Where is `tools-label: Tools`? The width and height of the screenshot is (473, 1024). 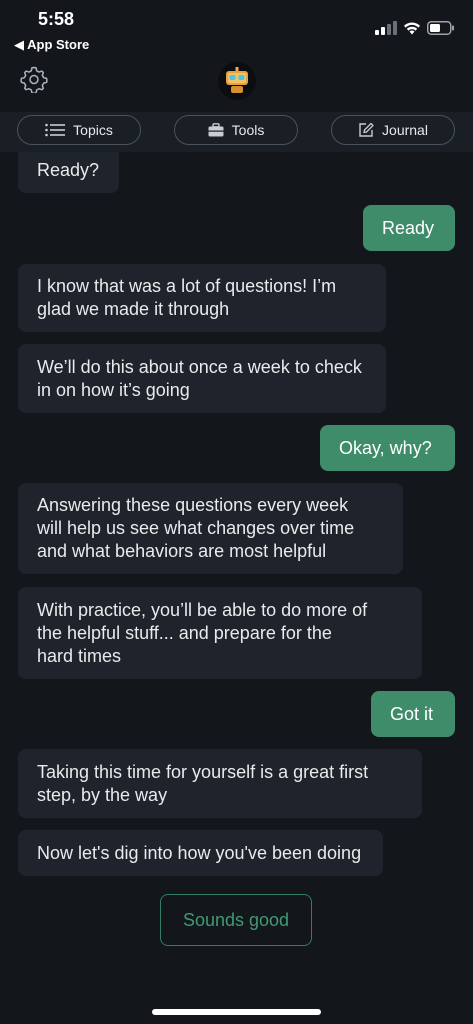 tools-label: Tools is located at coordinates (248, 130).